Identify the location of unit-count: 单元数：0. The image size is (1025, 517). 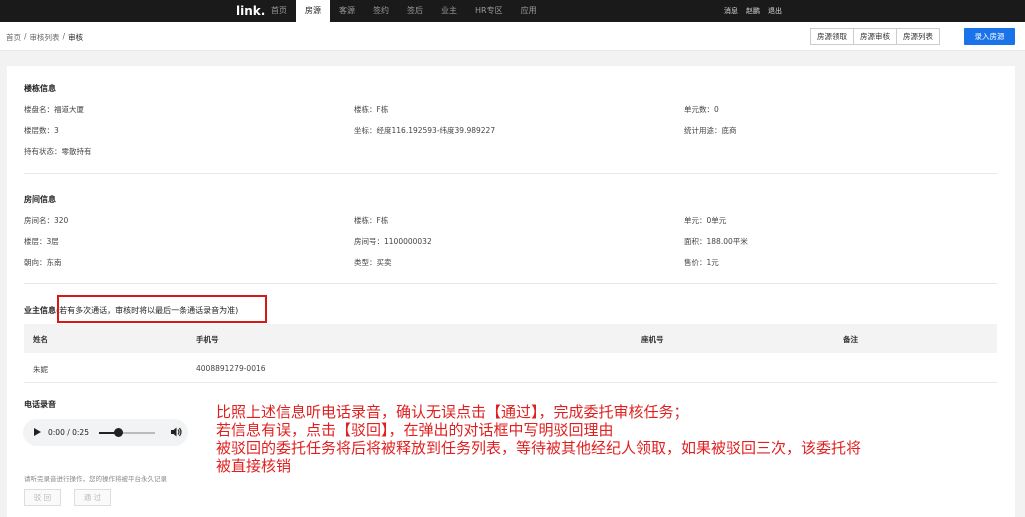
(701, 109).